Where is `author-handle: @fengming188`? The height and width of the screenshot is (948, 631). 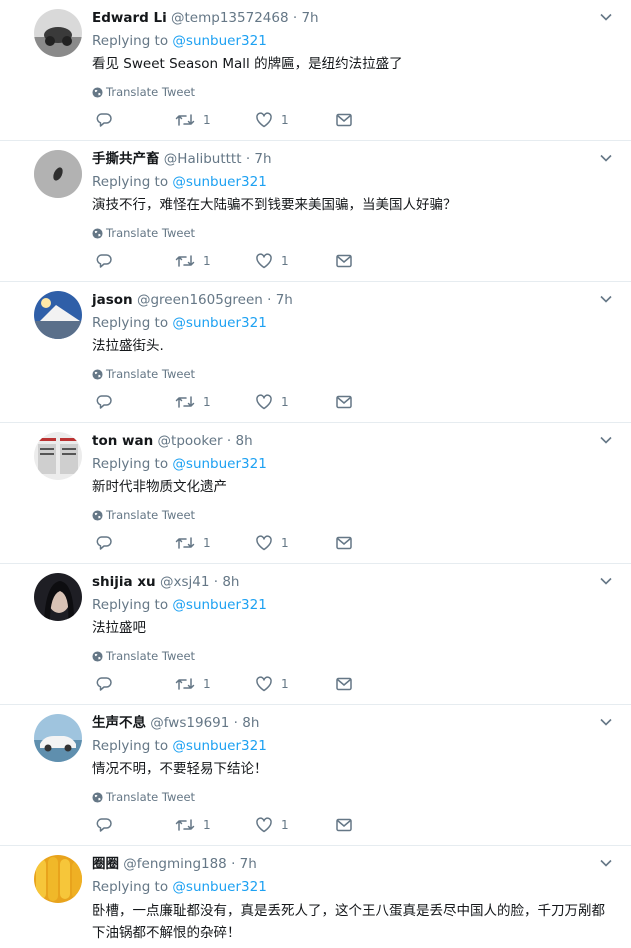 author-handle: @fengming188 is located at coordinates (174, 864).